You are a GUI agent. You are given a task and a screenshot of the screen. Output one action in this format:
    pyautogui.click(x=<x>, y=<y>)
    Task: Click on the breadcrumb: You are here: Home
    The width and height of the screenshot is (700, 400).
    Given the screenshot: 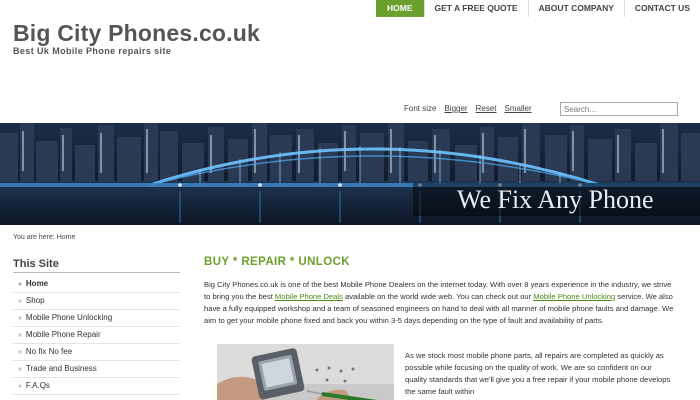 What is the action you would take?
    pyautogui.click(x=44, y=237)
    